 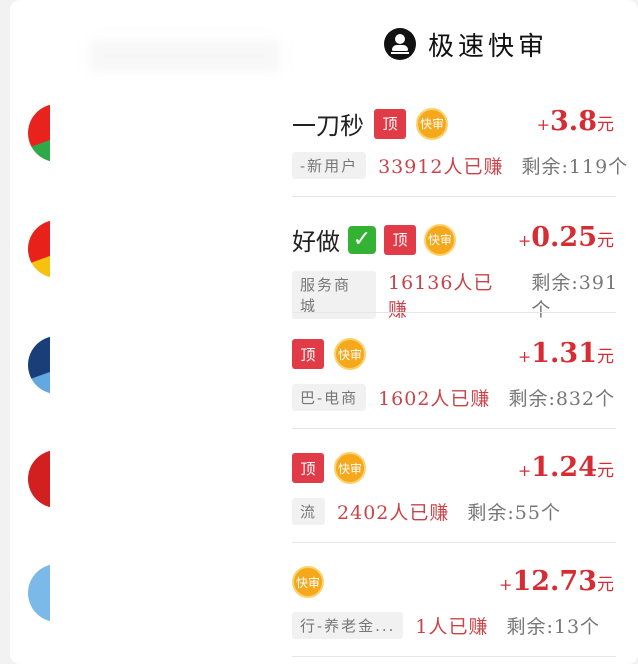 I want to click on task-meta: 行-养老金... 1人已赚 剩余:13个, so click(x=446, y=625).